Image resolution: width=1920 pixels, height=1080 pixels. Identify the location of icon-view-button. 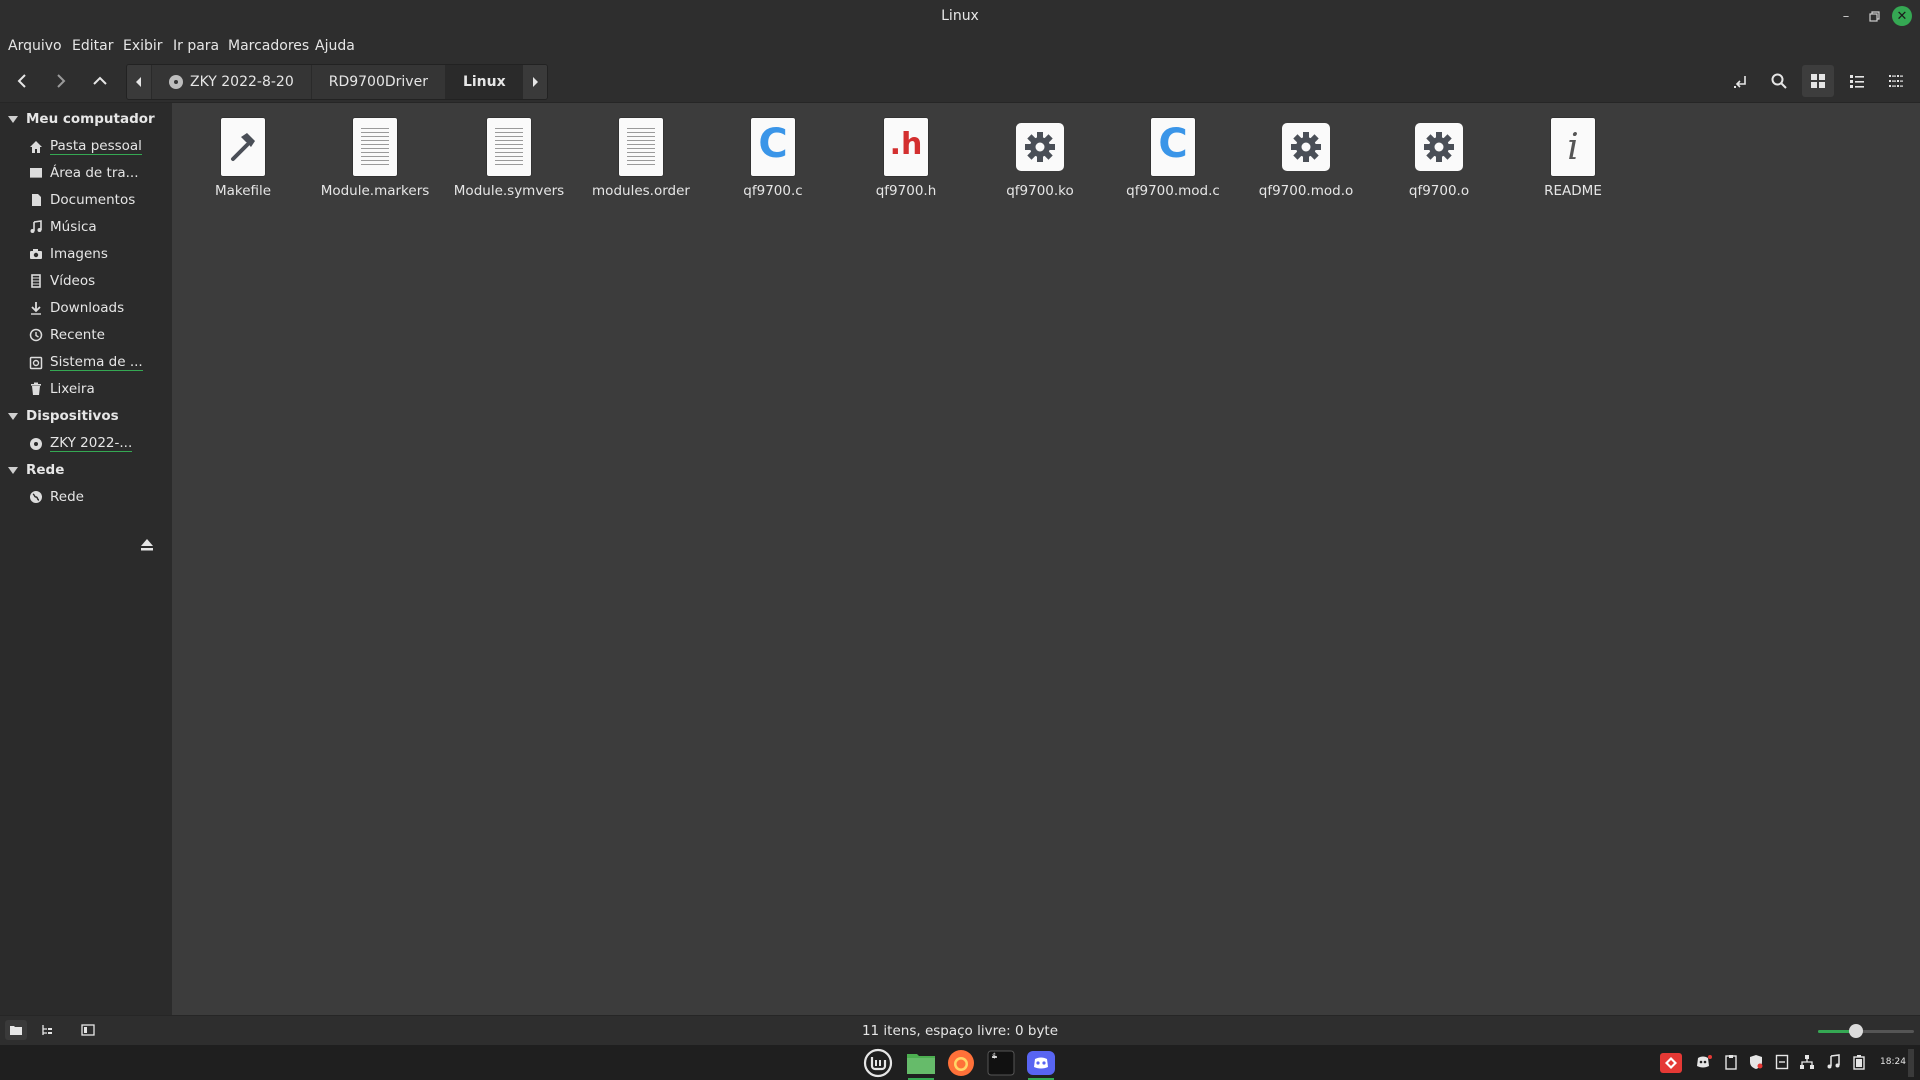
(1818, 81).